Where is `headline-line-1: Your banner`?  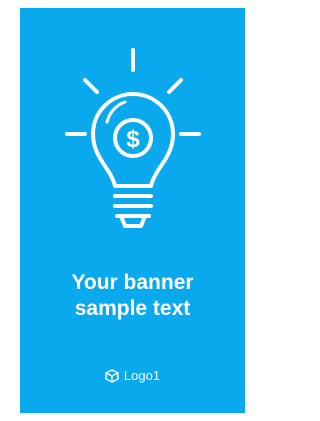
headline-line-1: Your banner is located at coordinates (132, 282).